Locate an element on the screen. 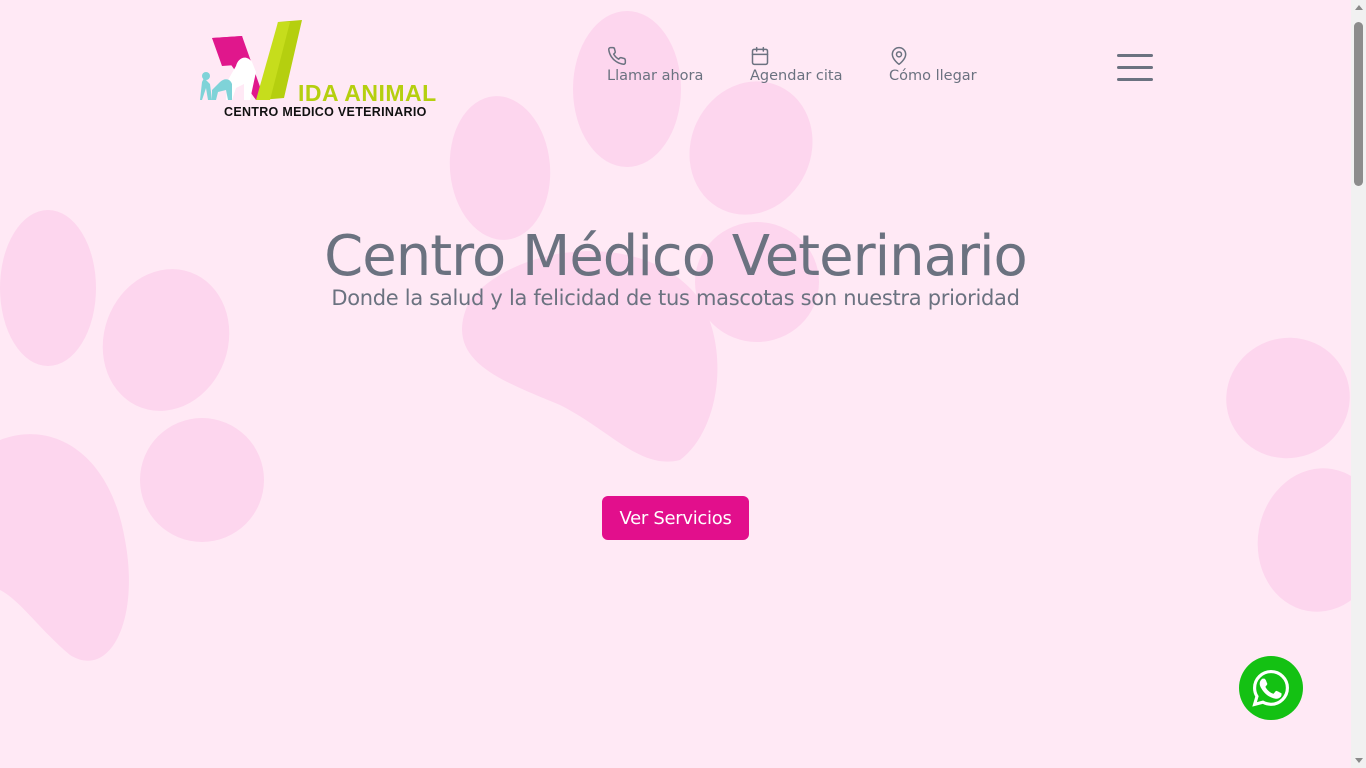  brand-subtitle: CENTRO MEDICO VETERINARIO is located at coordinates (325, 112).